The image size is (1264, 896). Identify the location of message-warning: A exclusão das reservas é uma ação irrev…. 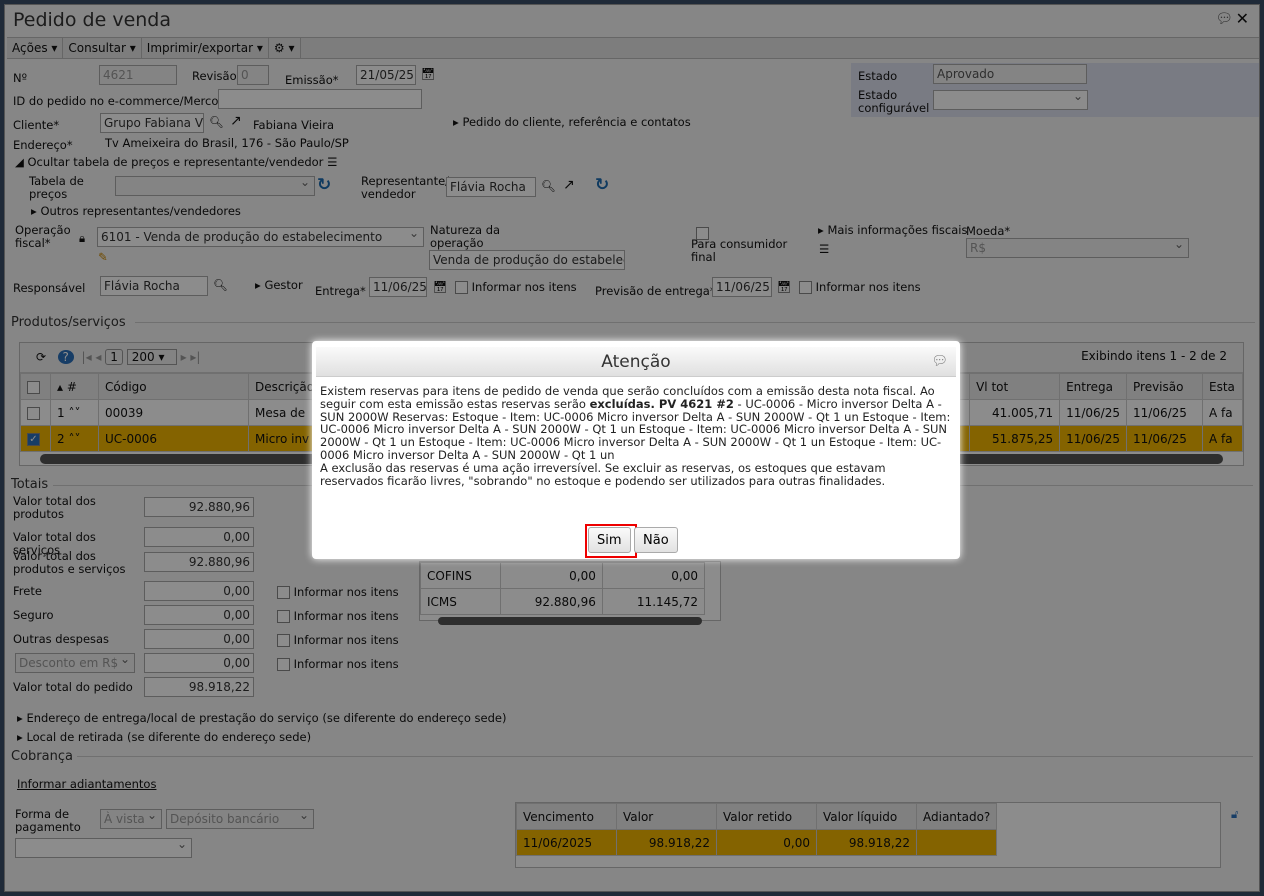
(603, 474).